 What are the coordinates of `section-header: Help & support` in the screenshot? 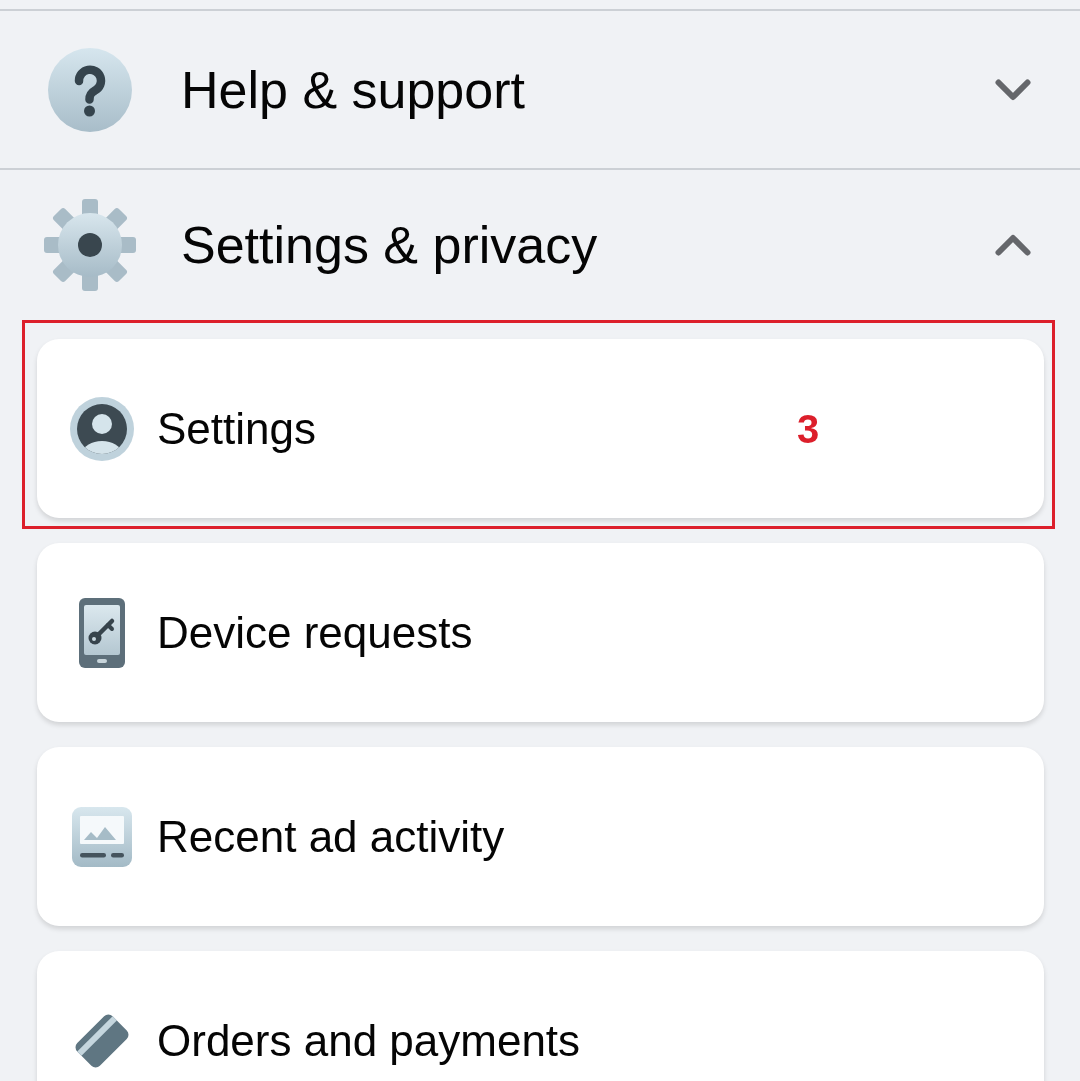 It's located at (540, 89).